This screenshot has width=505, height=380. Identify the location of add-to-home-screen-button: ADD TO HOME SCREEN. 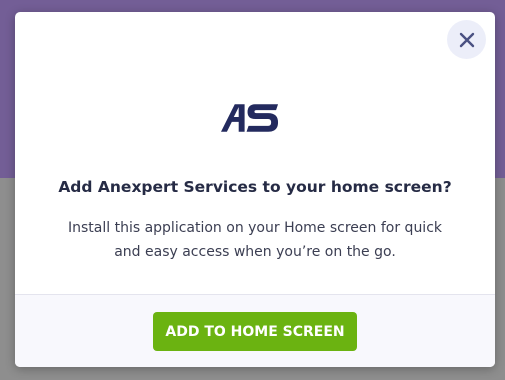
(255, 331).